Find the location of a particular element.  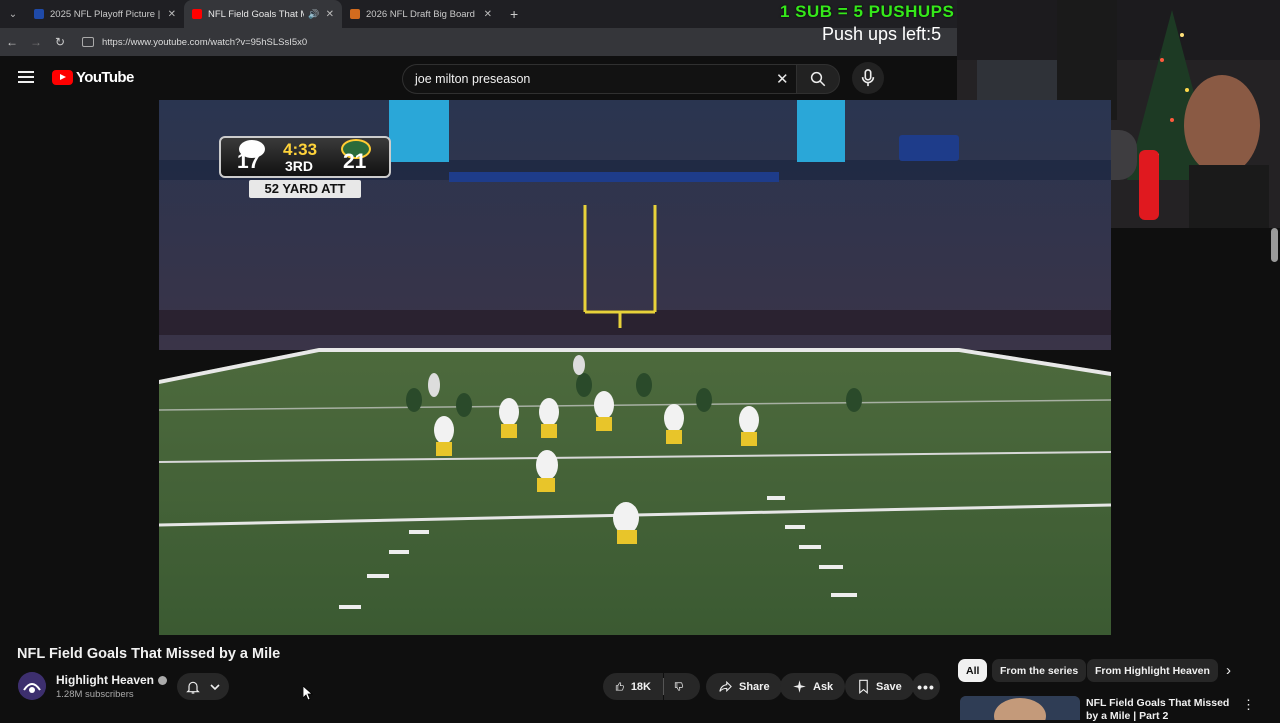

search-button is located at coordinates (818, 79).